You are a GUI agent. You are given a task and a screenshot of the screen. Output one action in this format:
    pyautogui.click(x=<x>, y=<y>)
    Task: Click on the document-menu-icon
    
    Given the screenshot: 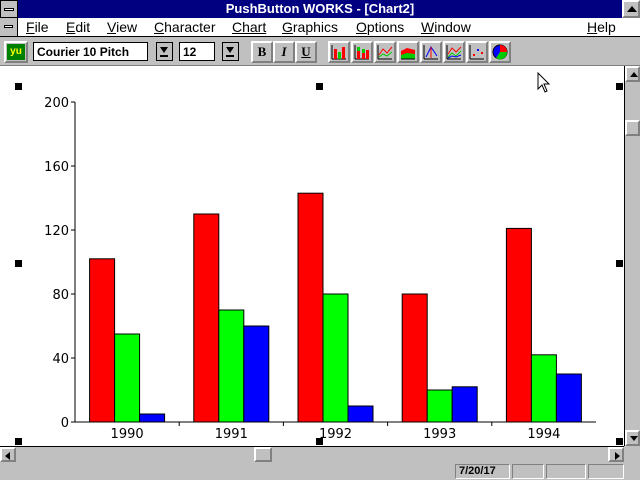 What is the action you would take?
    pyautogui.click(x=8, y=26)
    